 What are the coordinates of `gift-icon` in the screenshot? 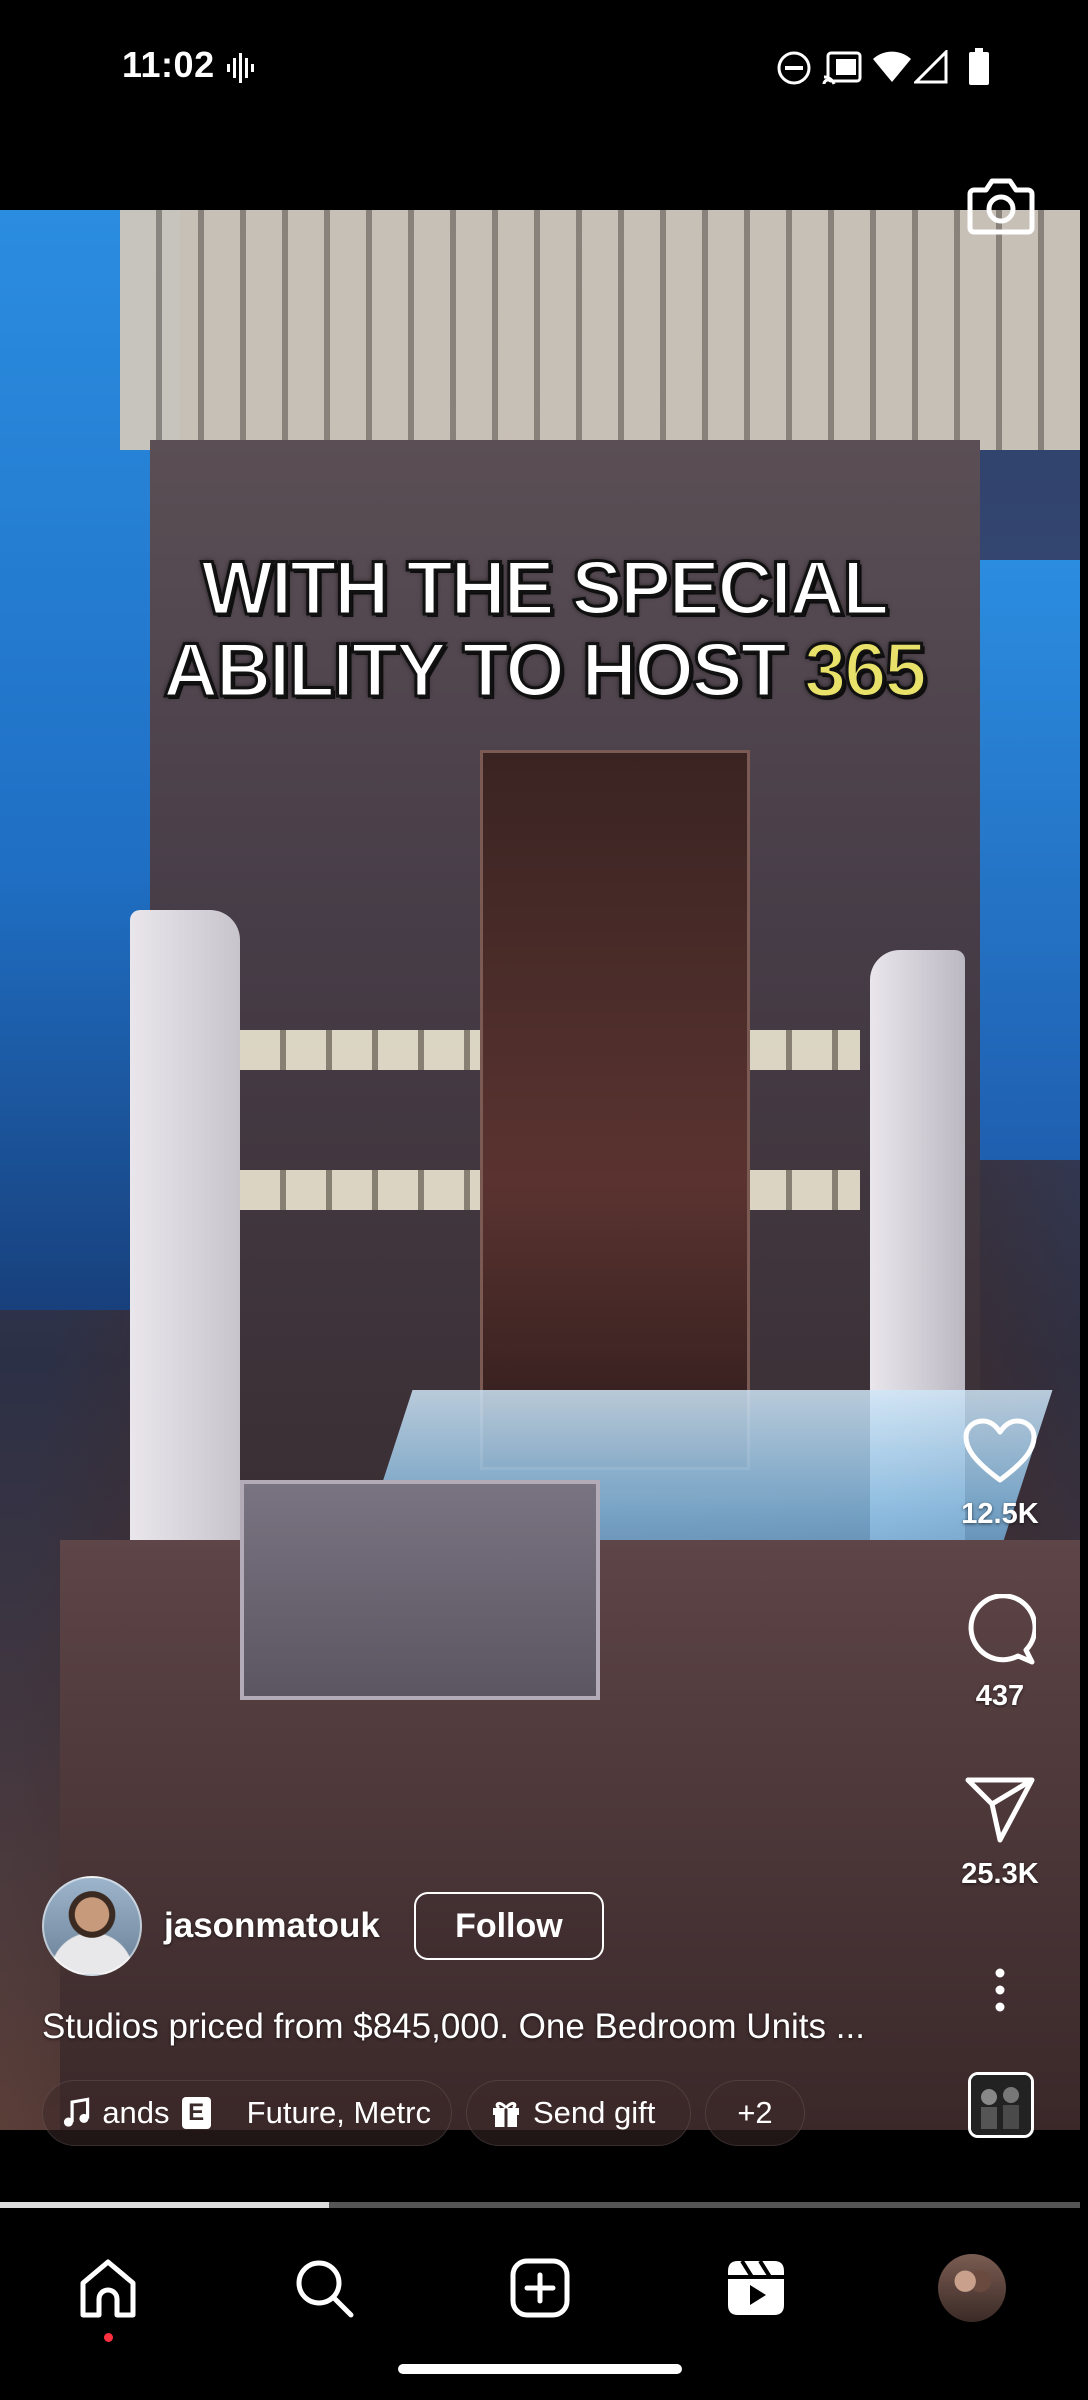 It's located at (506, 2114).